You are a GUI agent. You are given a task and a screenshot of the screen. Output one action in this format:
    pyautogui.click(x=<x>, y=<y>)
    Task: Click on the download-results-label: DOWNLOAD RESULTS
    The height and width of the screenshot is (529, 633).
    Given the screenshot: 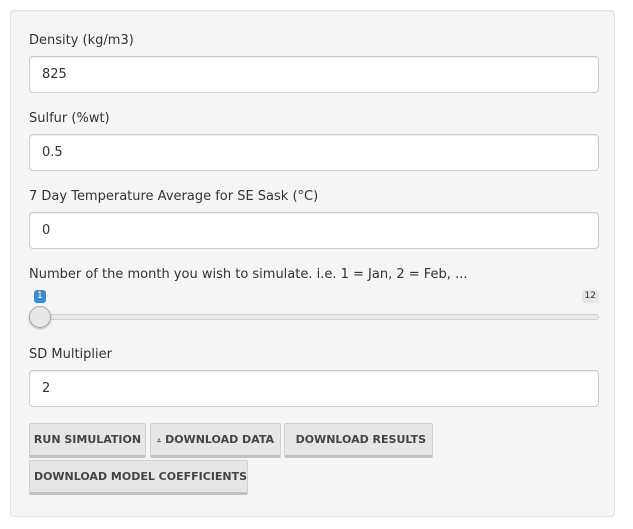 What is the action you would take?
    pyautogui.click(x=360, y=439)
    